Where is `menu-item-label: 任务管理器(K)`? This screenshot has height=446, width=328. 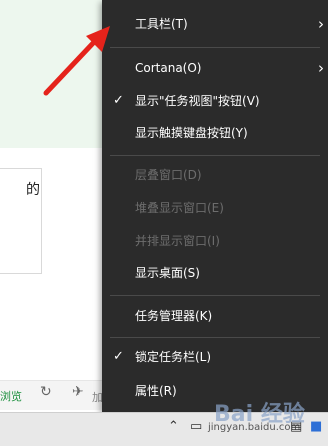
menu-item-label: 任务管理器(K) is located at coordinates (174, 316).